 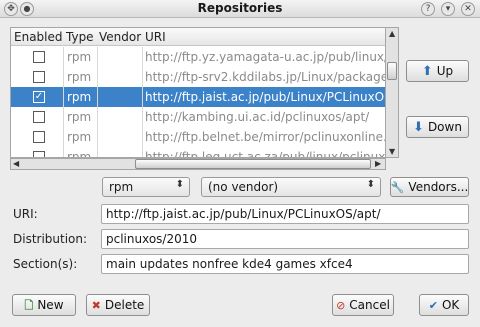 I want to click on sections-label: Section(s):, so click(x=45, y=264).